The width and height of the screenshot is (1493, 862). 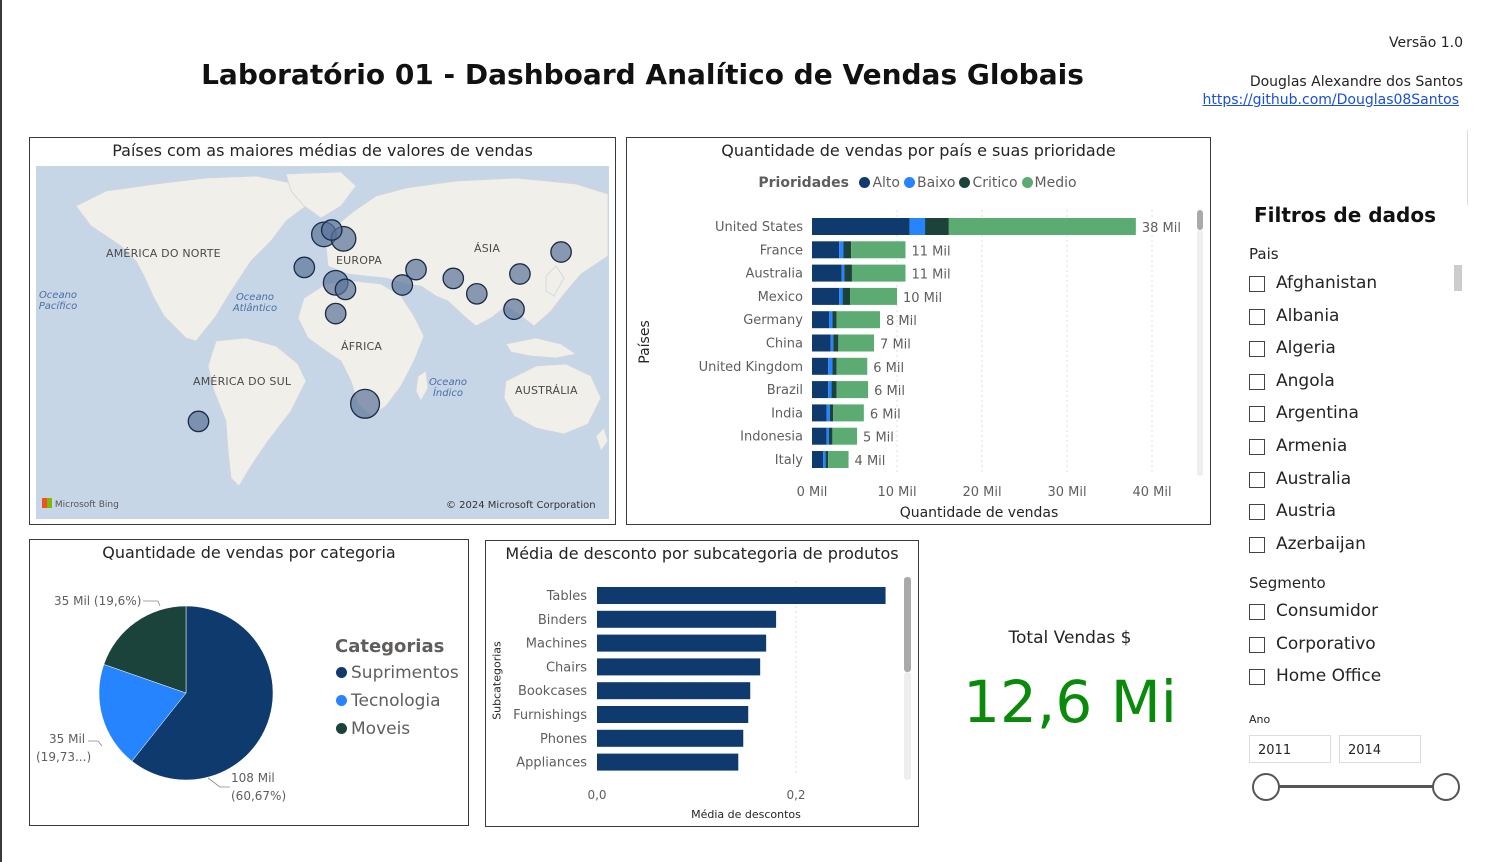 I want to click on disc-bar-phones, so click(x=670, y=738).